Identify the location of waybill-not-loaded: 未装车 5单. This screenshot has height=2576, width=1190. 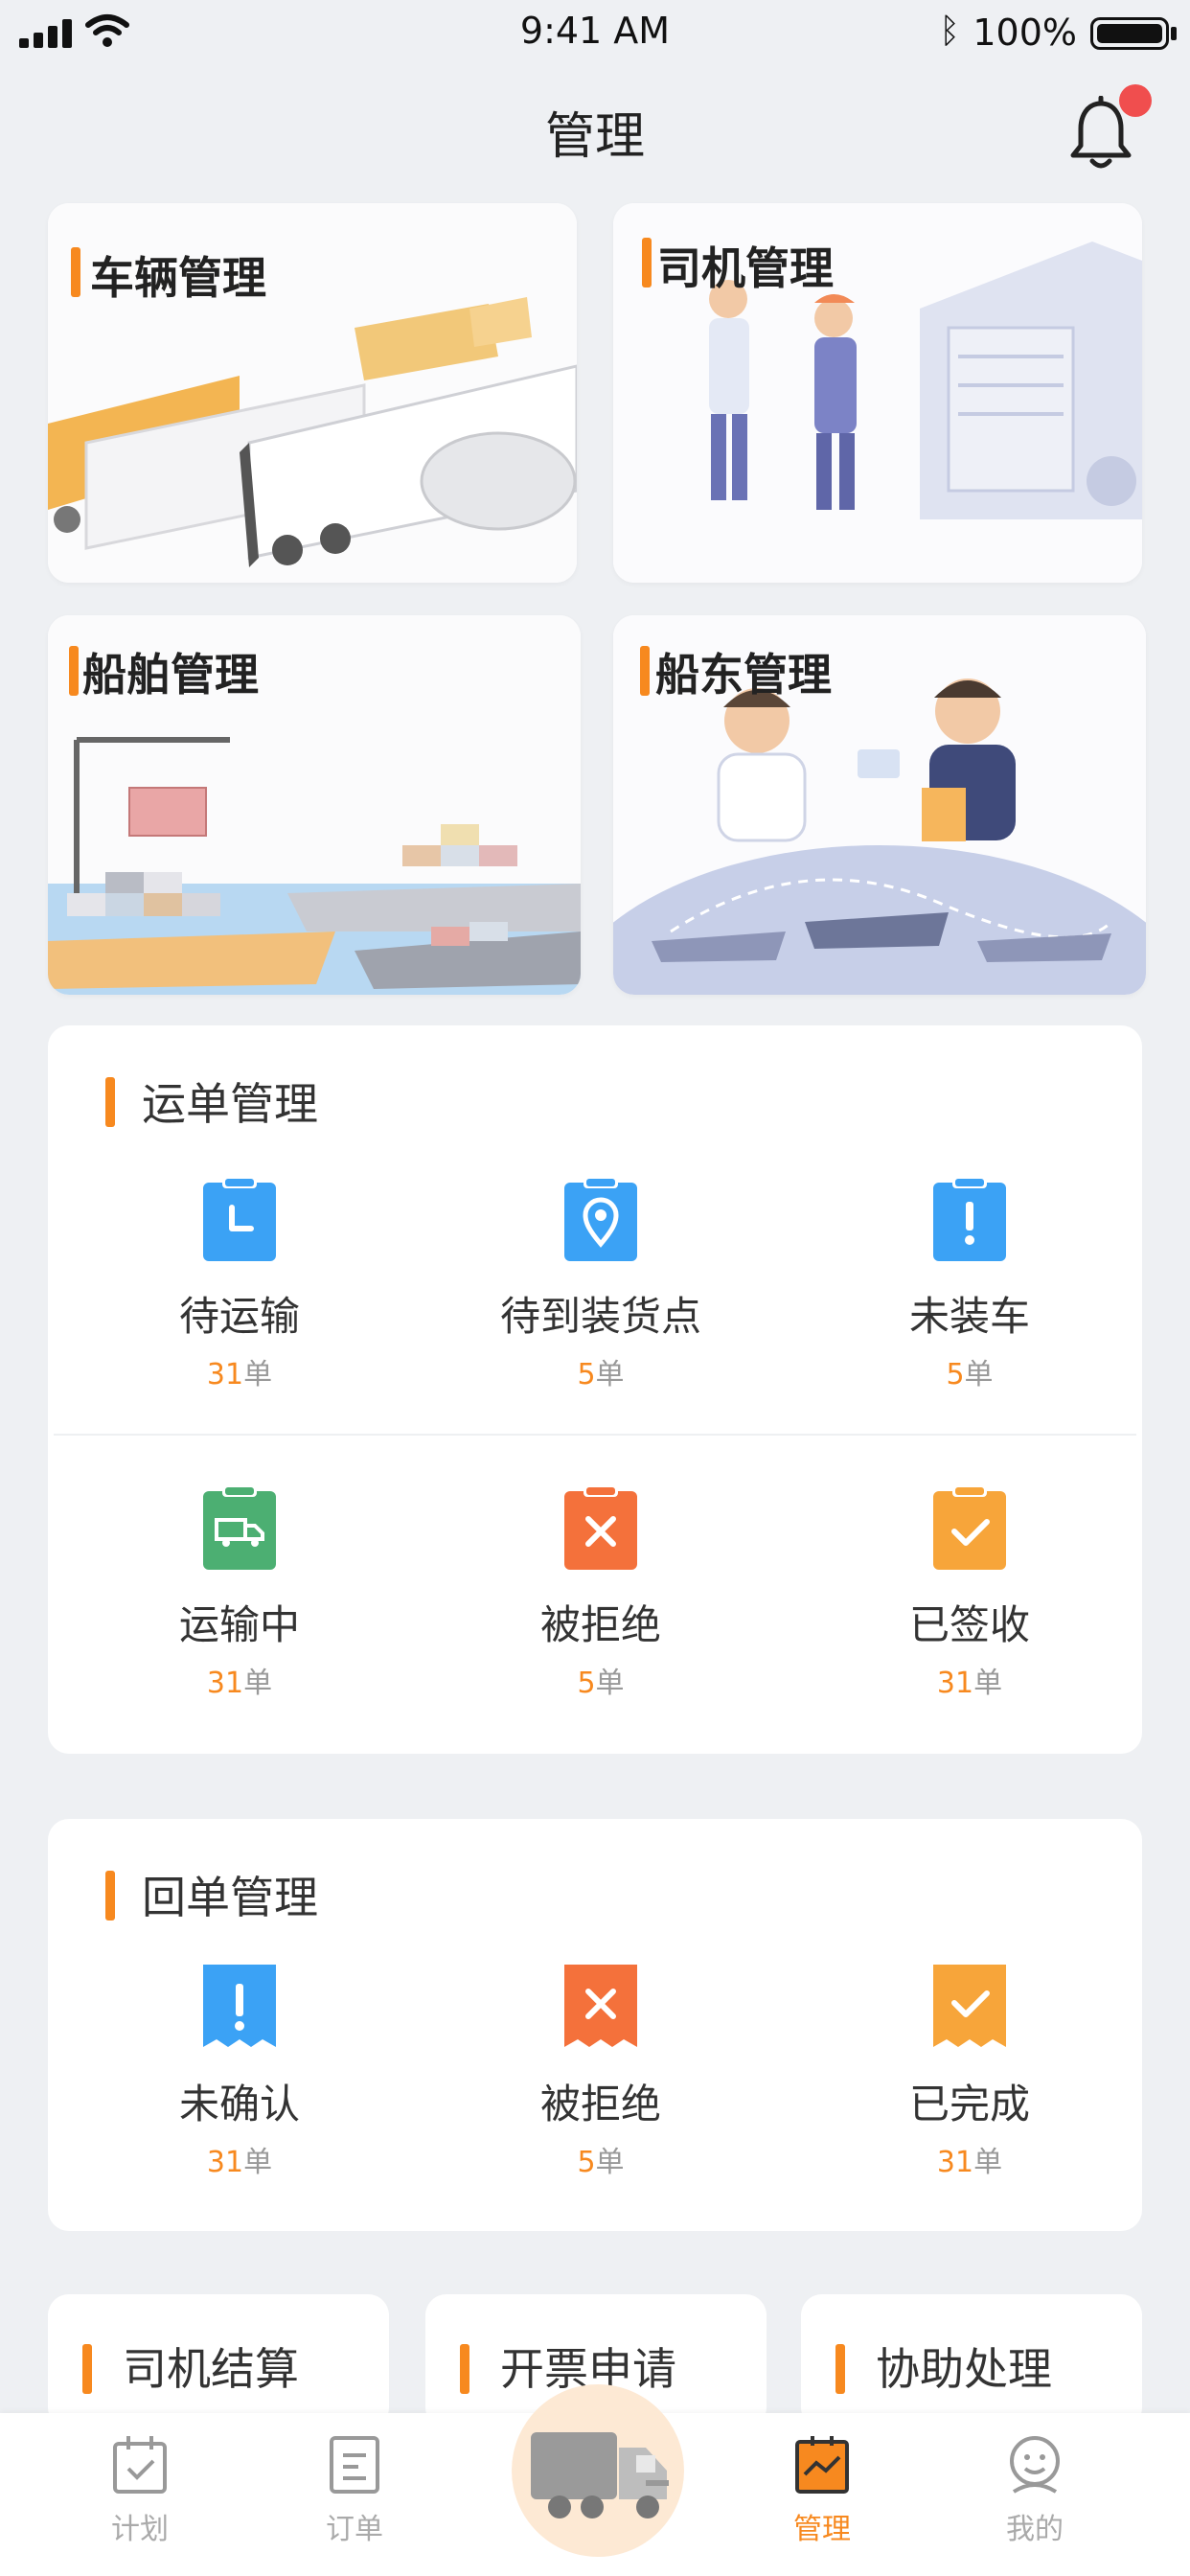
(969, 1283).